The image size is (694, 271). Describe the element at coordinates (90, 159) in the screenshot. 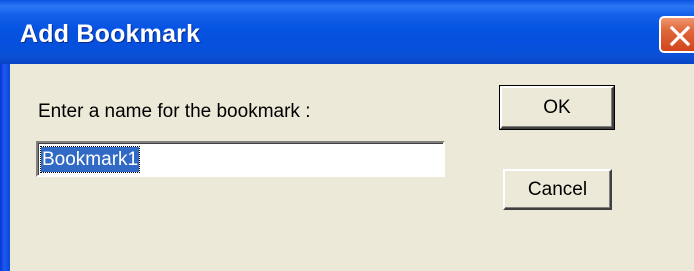

I see `bookmark-name-value: Bookmark1` at that location.